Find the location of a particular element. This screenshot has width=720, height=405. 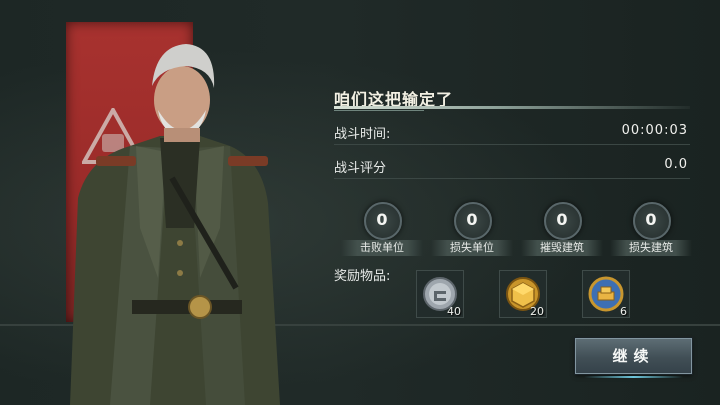

battle-time-value: 00:00:03 is located at coordinates (654, 130).